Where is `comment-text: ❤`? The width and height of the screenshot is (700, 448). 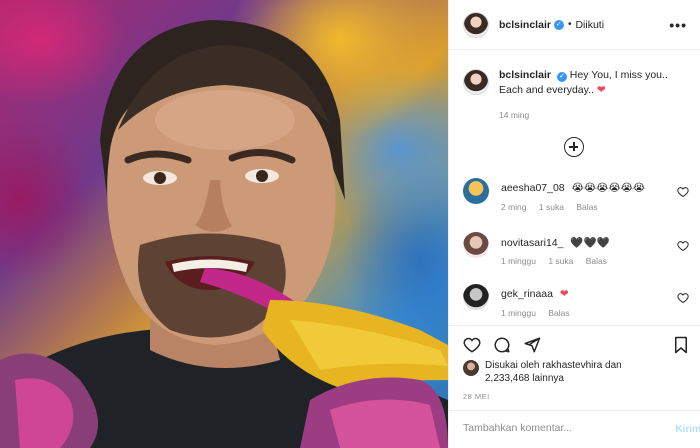 comment-text: ❤ is located at coordinates (564, 294).